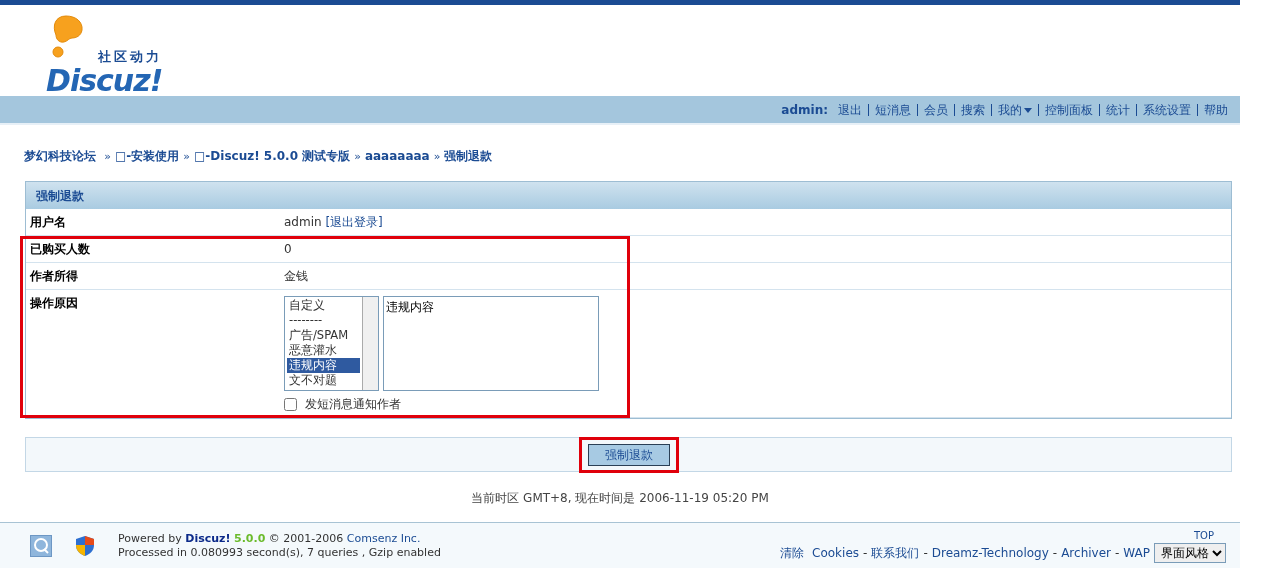  I want to click on nav-link-item: 帮助, so click(1215, 109).